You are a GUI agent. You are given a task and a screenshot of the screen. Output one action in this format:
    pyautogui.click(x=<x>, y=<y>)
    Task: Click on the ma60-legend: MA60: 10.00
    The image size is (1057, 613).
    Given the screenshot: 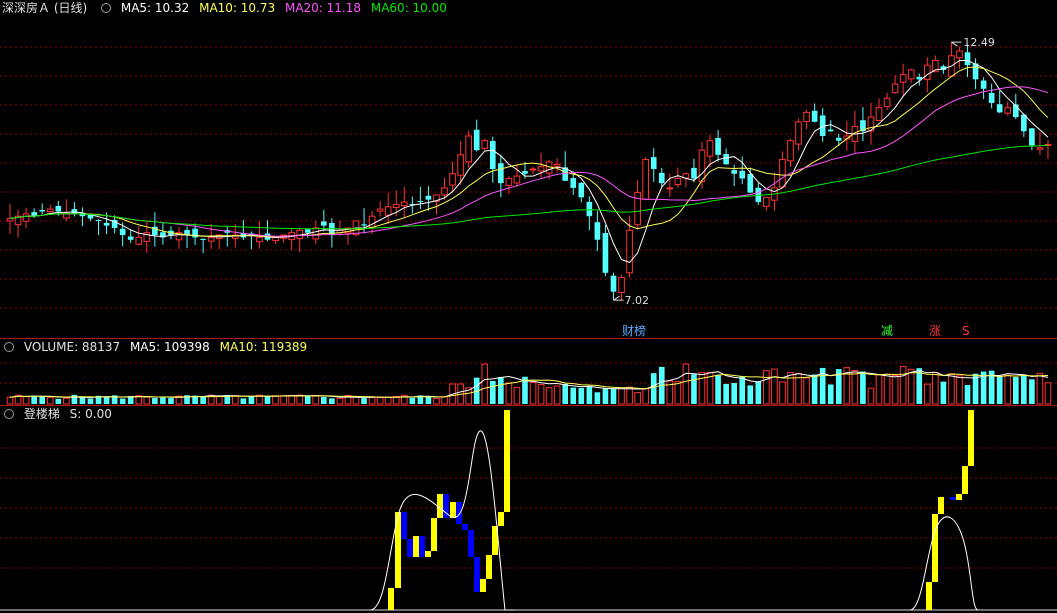 What is the action you would take?
    pyautogui.click(x=408, y=8)
    